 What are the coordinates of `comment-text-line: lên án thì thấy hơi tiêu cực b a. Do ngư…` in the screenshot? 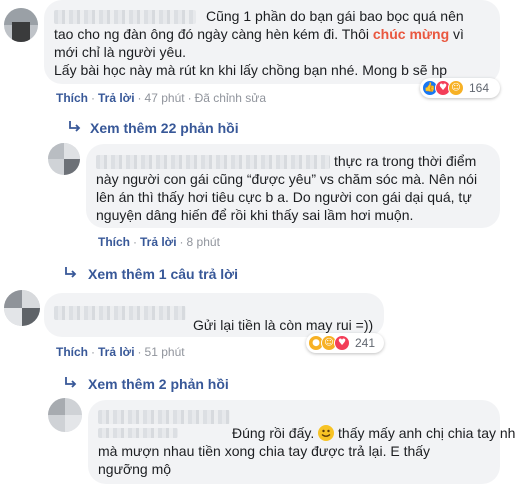 It's located at (284, 197).